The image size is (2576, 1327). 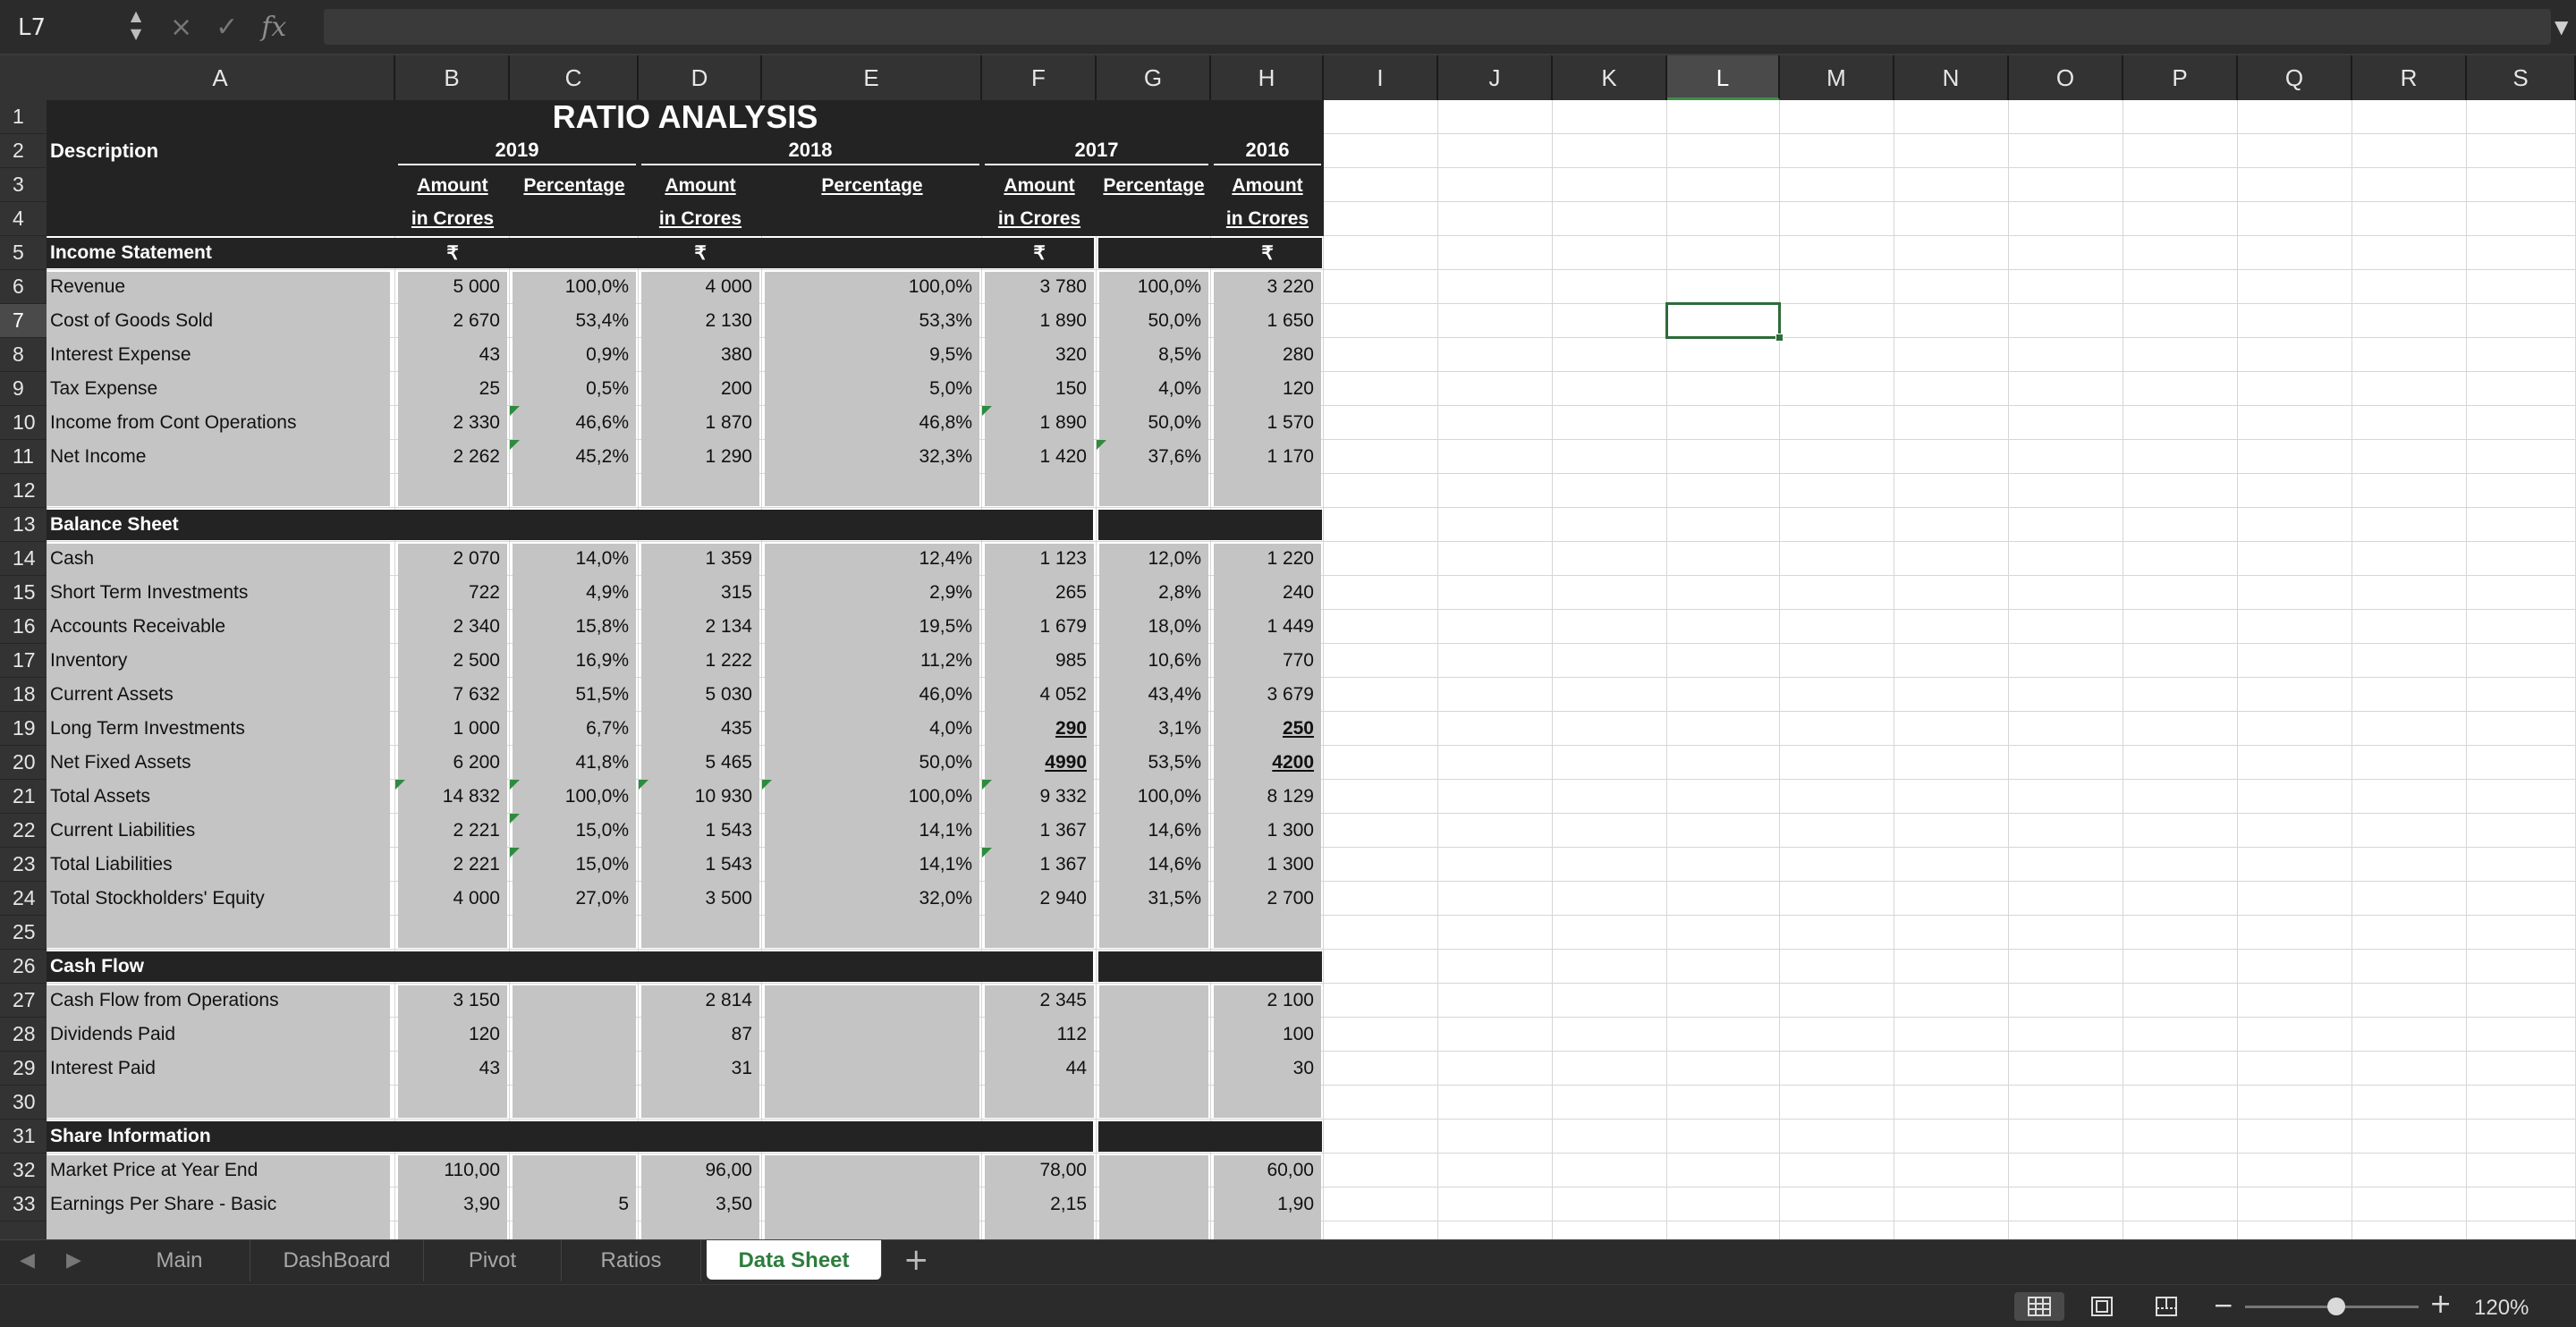 I want to click on value-cell: 1 449, so click(x=1267, y=627).